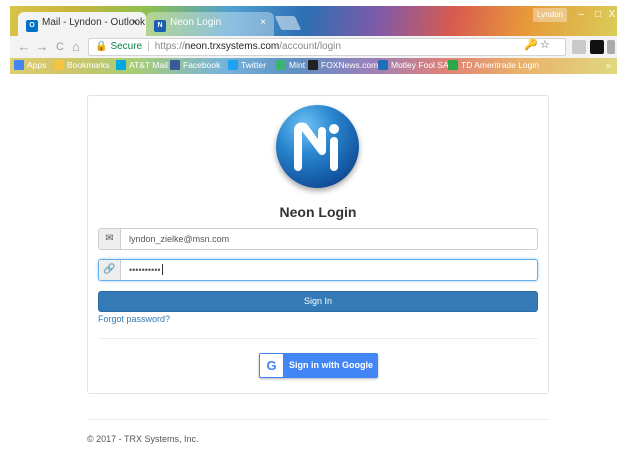 This screenshot has height=475, width=617. I want to click on bookmark-label: AT&T Mail, so click(148, 65).